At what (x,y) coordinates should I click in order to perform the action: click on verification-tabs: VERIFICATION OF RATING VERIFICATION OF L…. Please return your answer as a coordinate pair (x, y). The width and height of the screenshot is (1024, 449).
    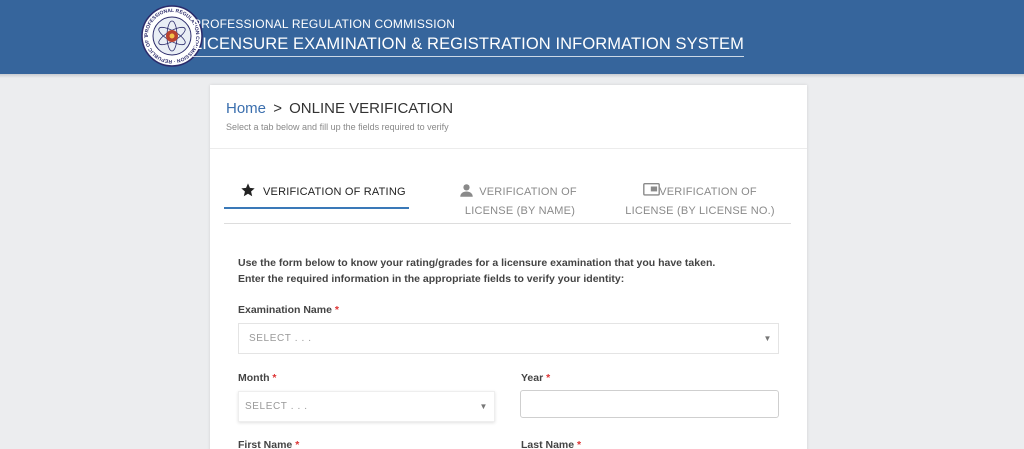
    Looking at the image, I should click on (507, 202).